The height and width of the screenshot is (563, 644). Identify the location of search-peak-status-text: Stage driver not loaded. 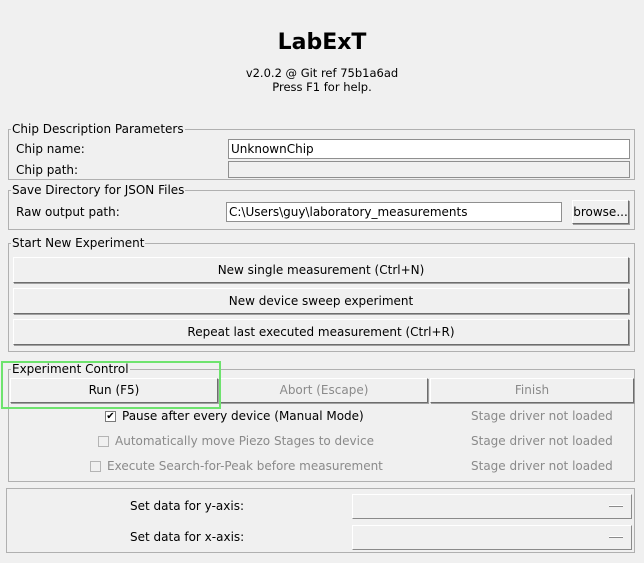
(542, 466).